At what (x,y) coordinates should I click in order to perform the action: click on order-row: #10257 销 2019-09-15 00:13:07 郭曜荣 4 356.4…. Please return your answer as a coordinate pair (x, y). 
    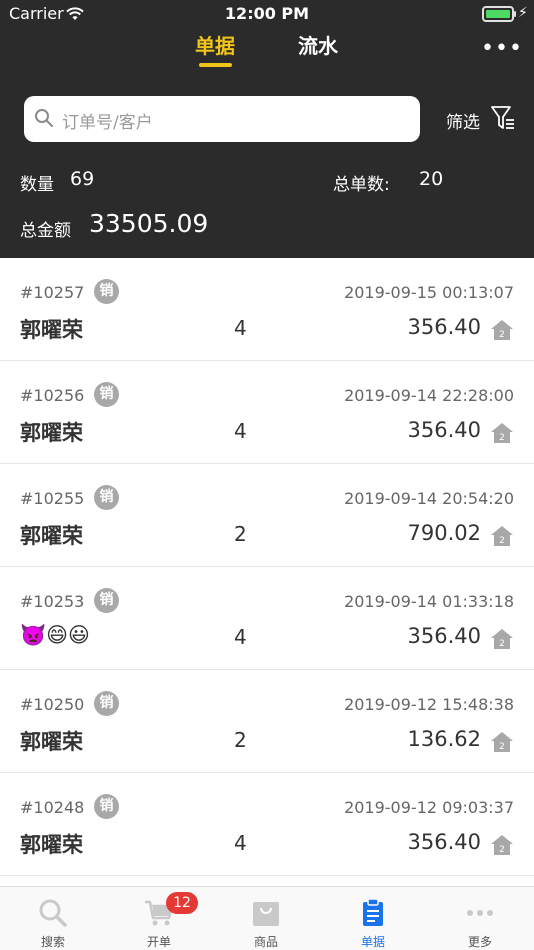
    Looking at the image, I should click on (267, 309).